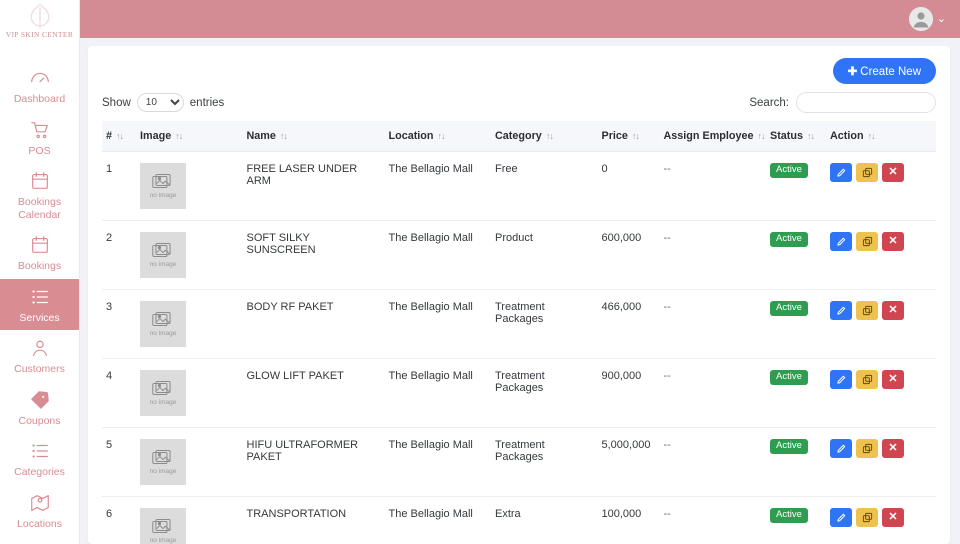  I want to click on close-x-icon: ✕, so click(893, 379).